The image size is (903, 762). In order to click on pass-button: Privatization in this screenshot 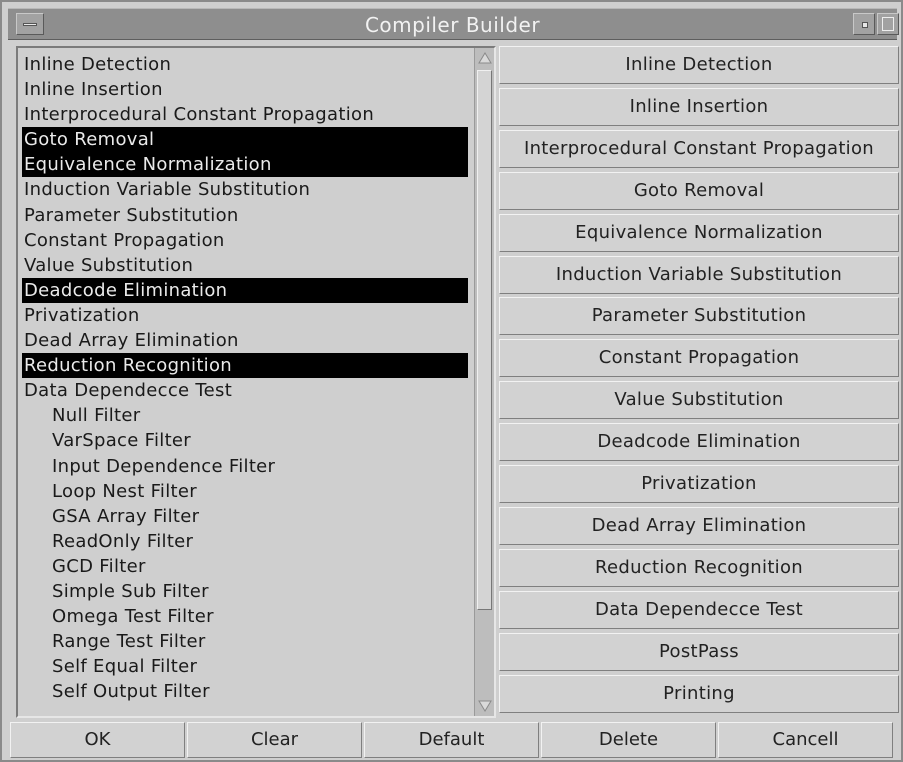, I will do `click(699, 484)`.